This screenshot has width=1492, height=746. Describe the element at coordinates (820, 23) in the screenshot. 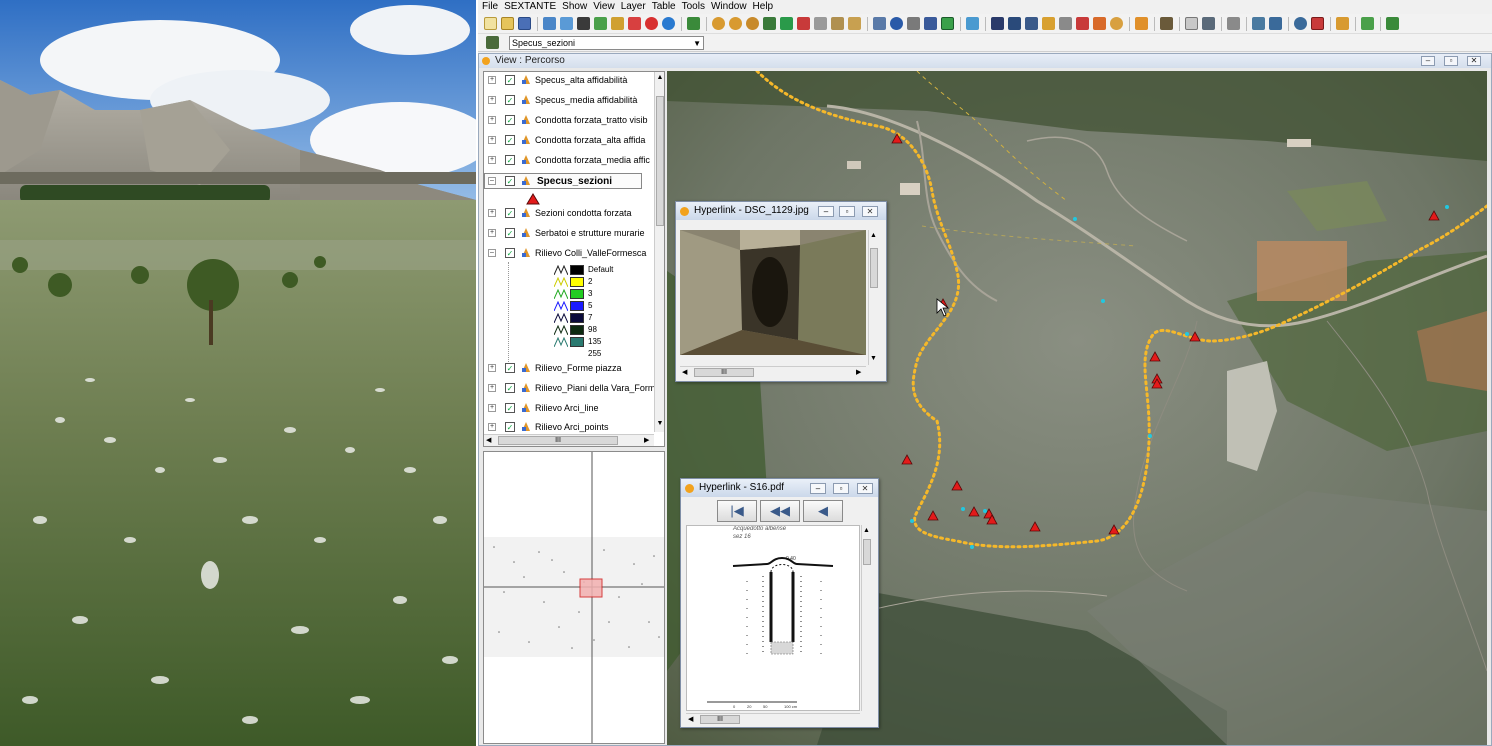

I see `previous-extent-icon` at that location.